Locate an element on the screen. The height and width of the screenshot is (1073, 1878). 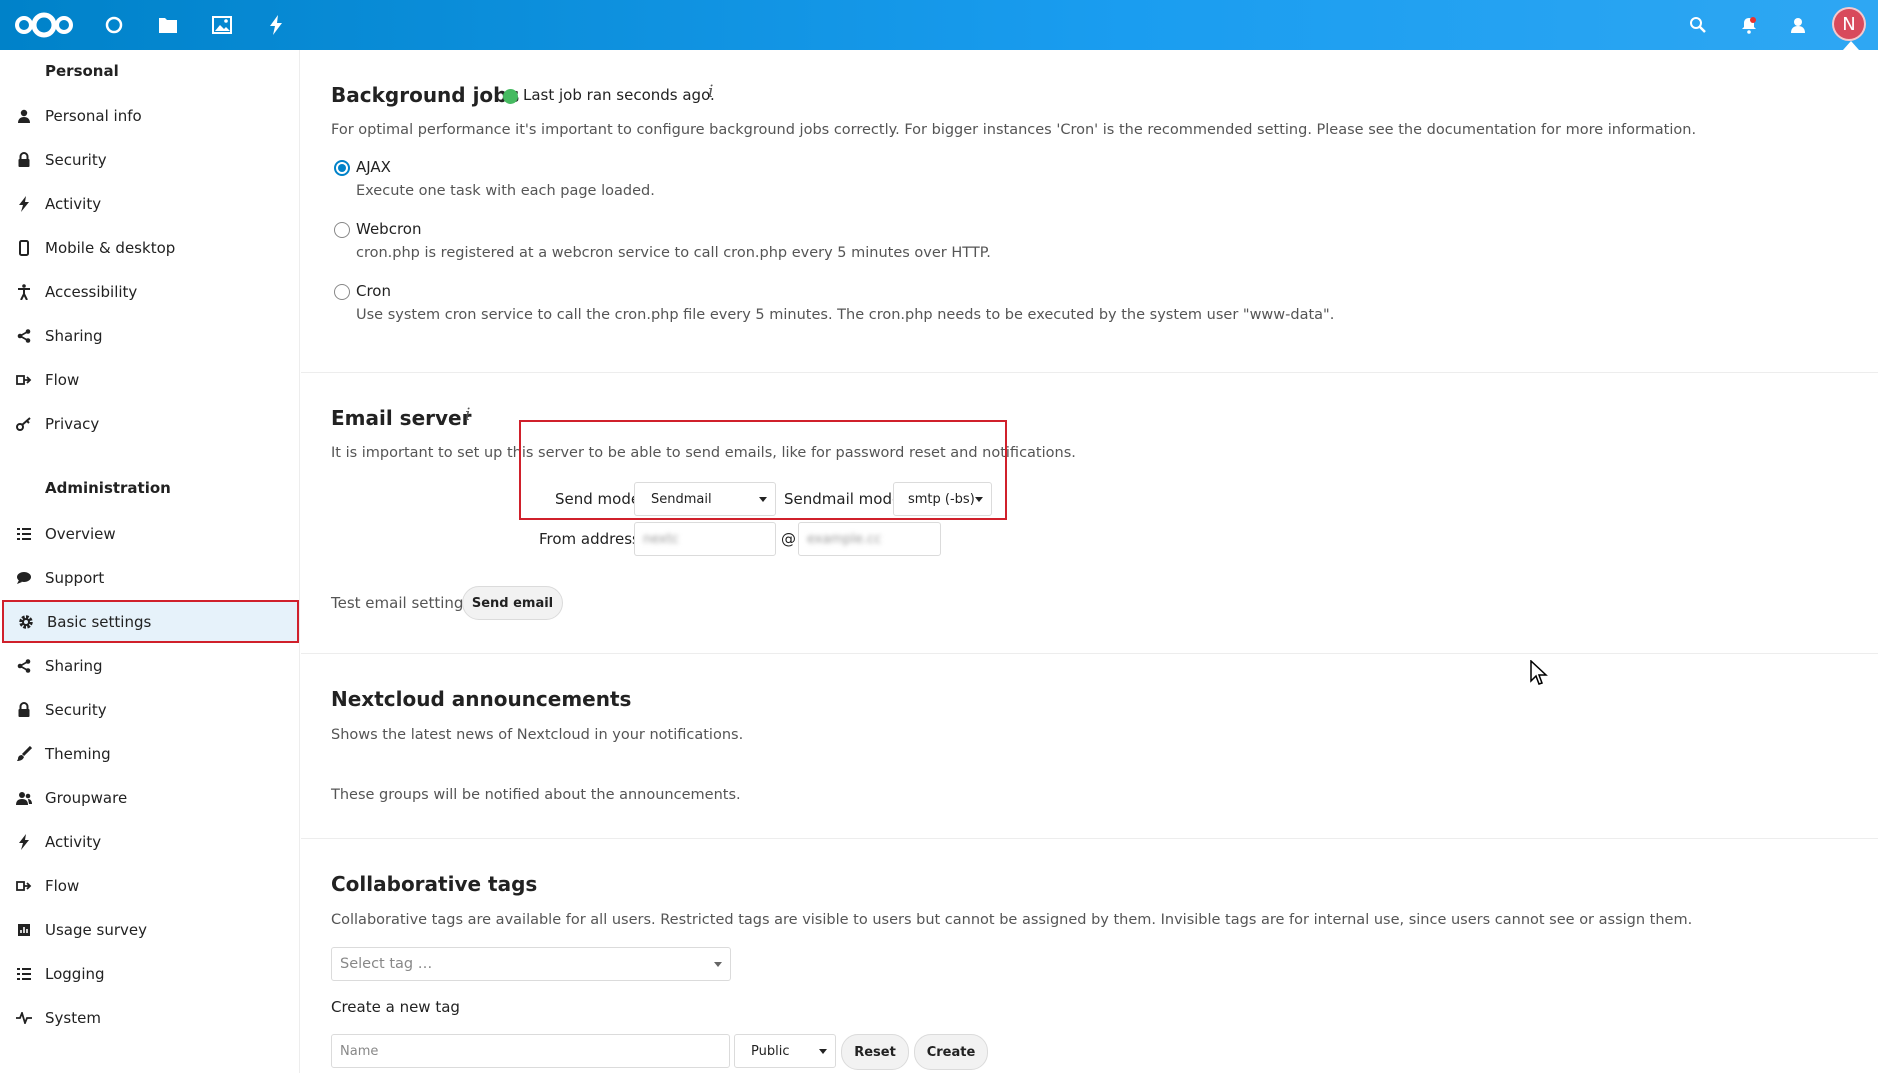
survey-icon is located at coordinates (24, 930).